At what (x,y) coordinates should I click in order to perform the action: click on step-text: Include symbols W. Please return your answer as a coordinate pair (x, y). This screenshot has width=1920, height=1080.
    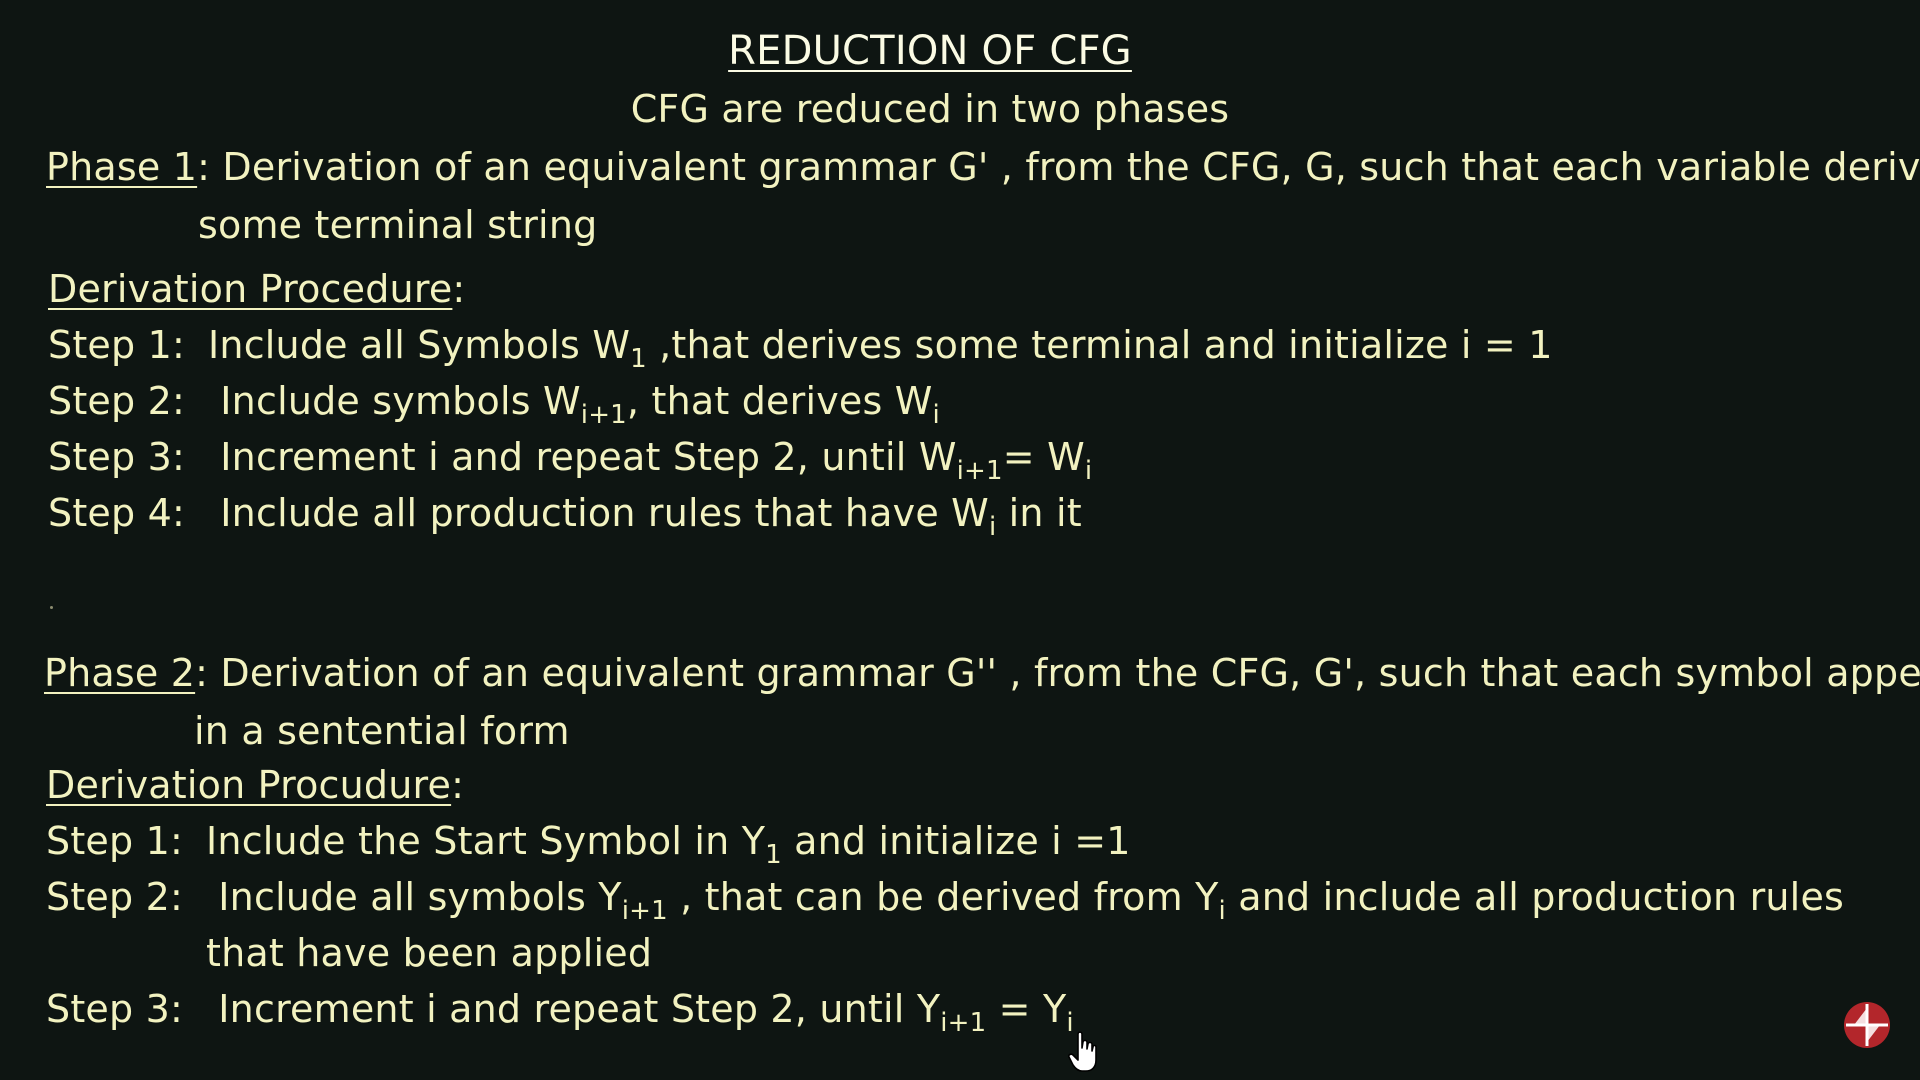
    Looking at the image, I should click on (394, 401).